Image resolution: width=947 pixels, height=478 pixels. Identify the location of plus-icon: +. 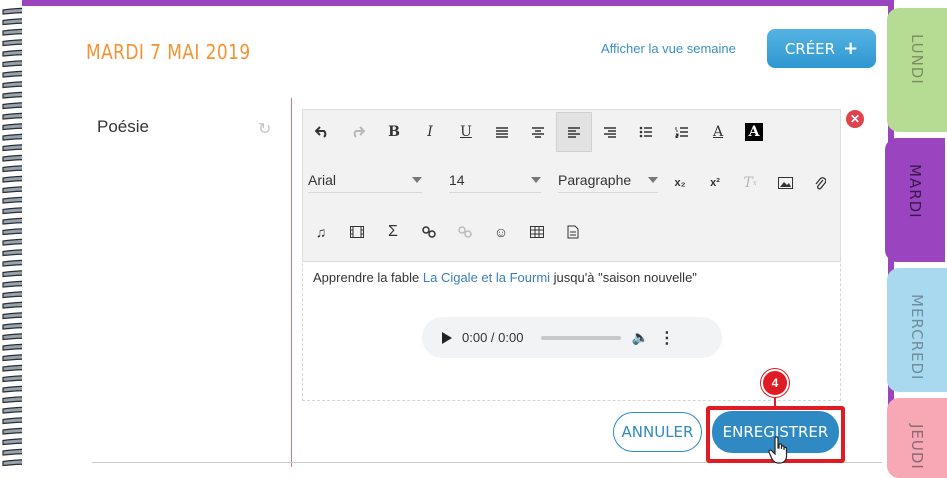
(851, 48).